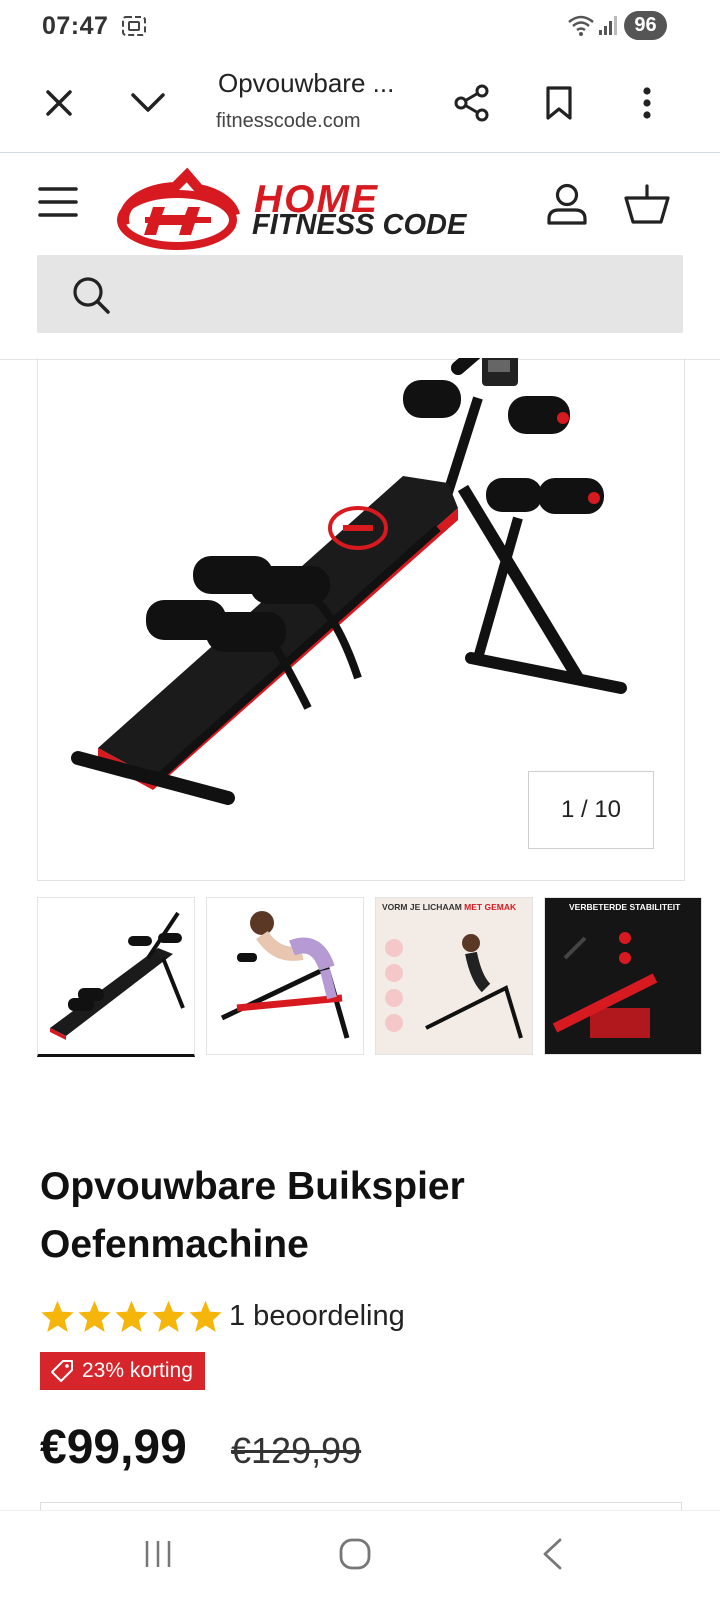 This screenshot has width=720, height=1601. What do you see at coordinates (113, 1447) in the screenshot?
I see `current-price: €99,99` at bounding box center [113, 1447].